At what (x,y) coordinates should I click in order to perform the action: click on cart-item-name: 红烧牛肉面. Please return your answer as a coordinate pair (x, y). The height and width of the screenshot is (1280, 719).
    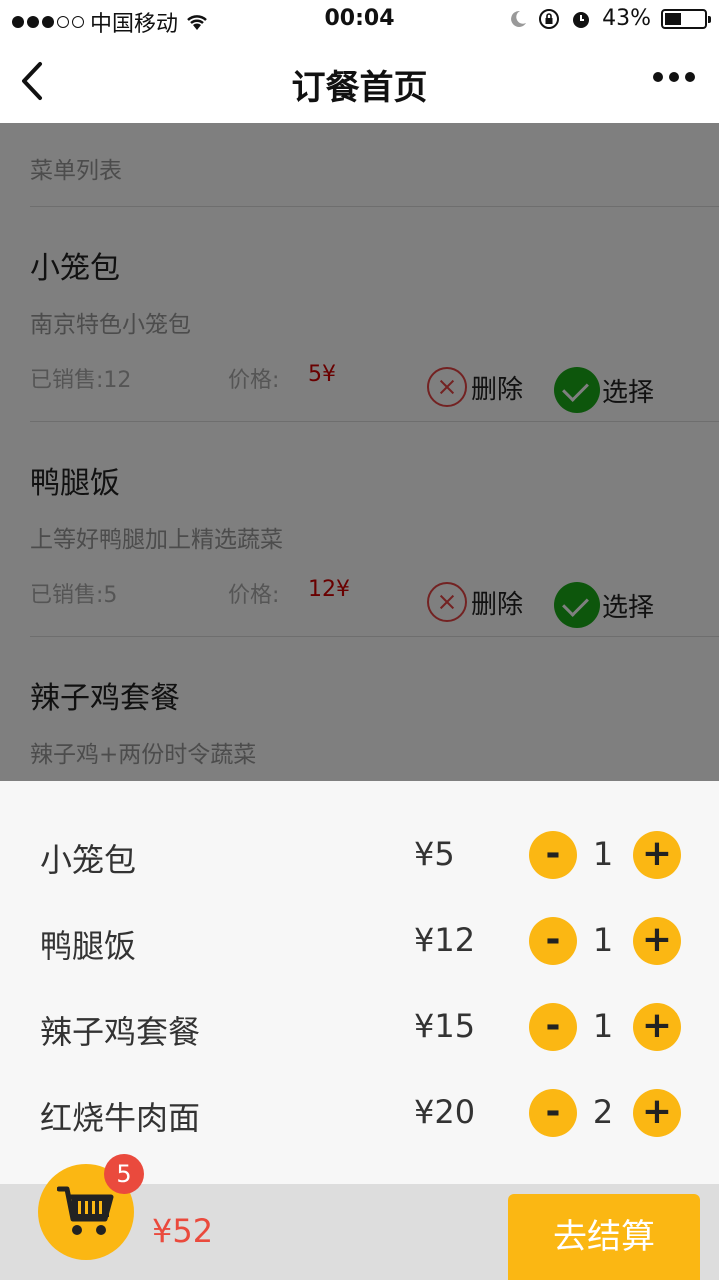
    Looking at the image, I should click on (120, 1118).